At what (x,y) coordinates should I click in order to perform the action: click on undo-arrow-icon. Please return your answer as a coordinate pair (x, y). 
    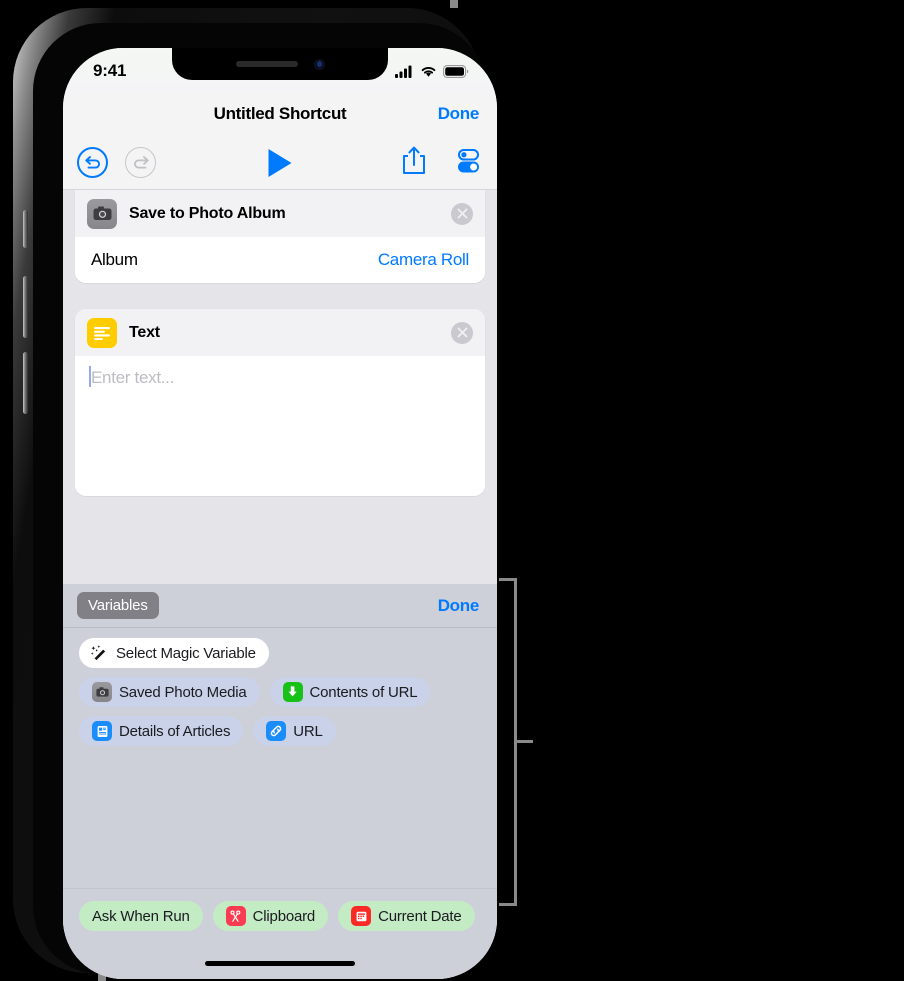
    Looking at the image, I should click on (92, 162).